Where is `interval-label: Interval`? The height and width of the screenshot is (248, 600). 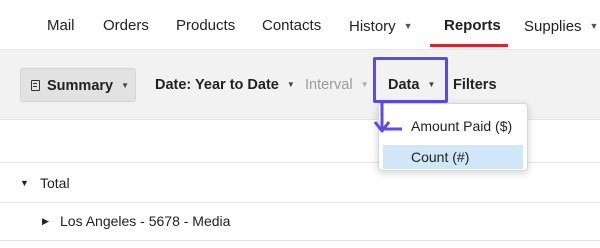 interval-label: Interval is located at coordinates (329, 85).